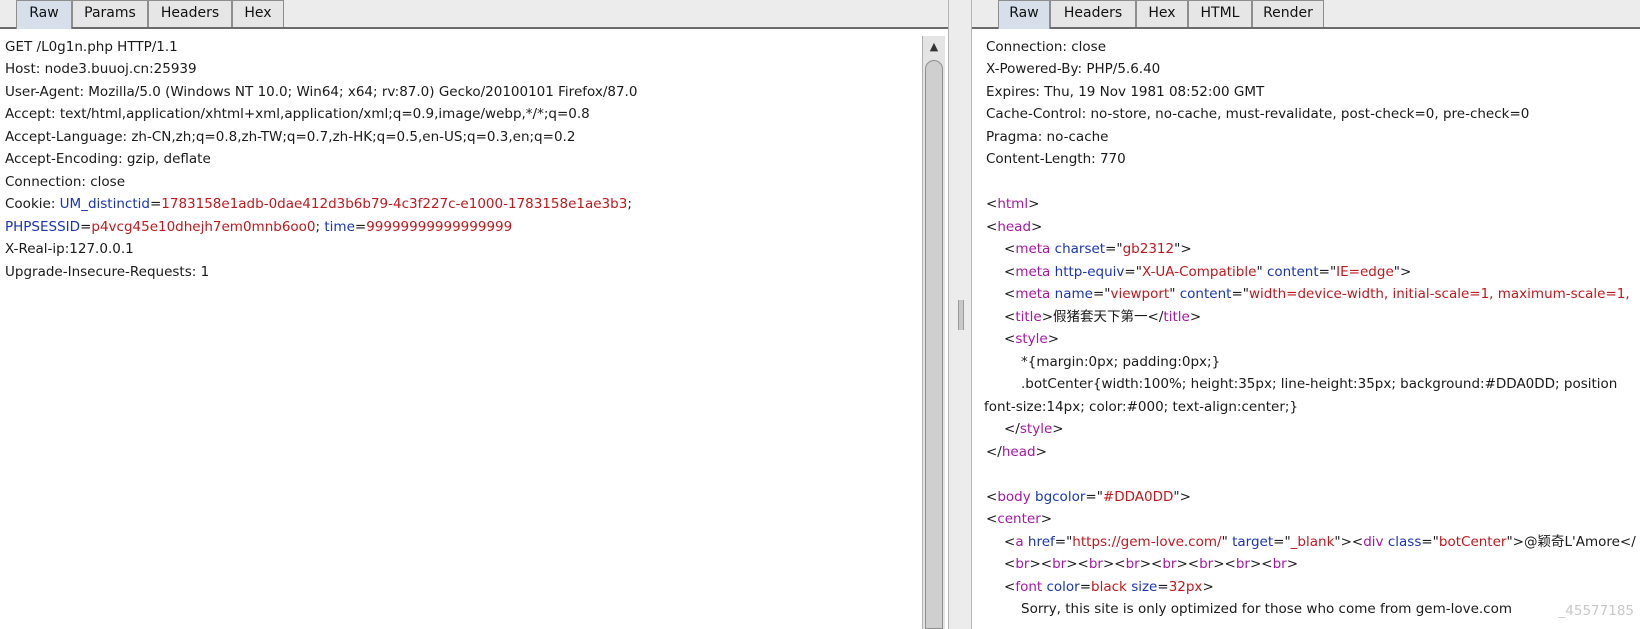 Image resolution: width=1640 pixels, height=629 pixels. Describe the element at coordinates (1093, 13) in the screenshot. I see `response-tab-headers: Headers` at that location.